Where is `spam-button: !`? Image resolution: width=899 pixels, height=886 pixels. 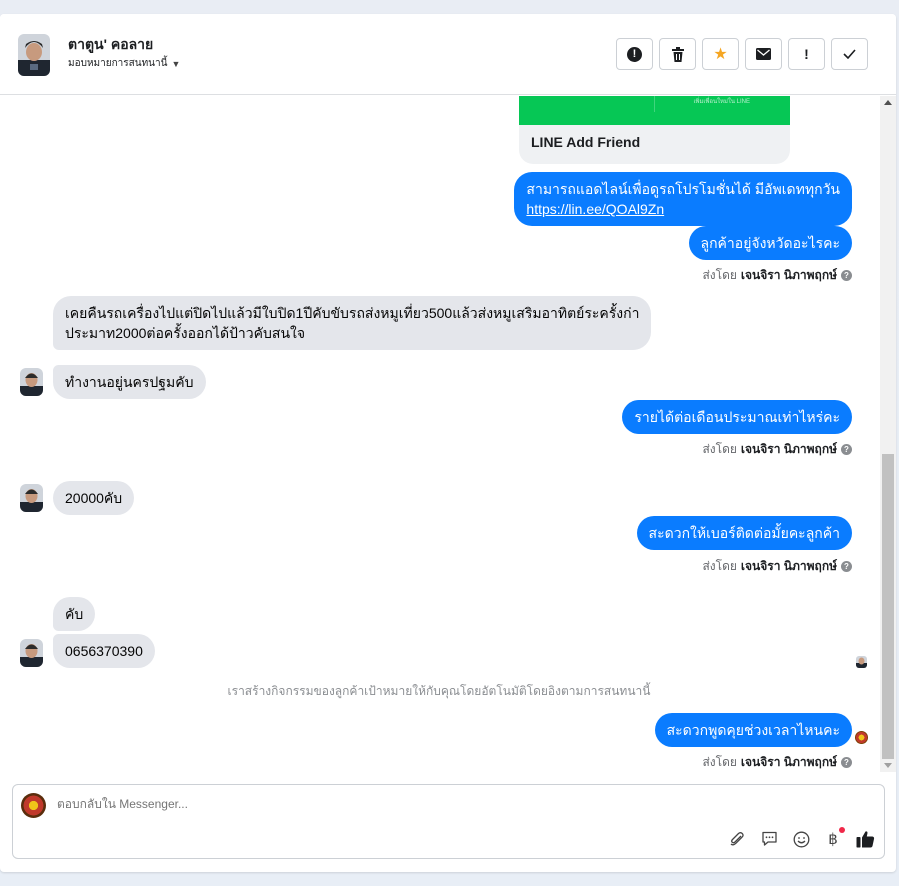
spam-button: ! is located at coordinates (634, 54).